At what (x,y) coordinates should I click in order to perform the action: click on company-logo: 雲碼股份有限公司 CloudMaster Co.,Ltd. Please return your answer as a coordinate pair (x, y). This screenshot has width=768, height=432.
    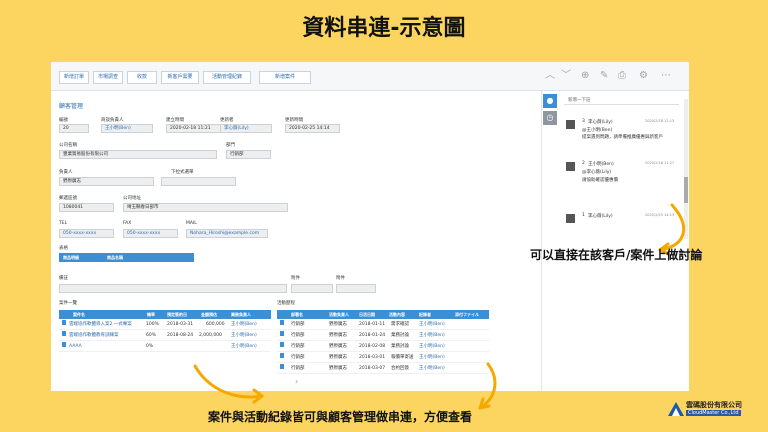
    Looking at the image, I should click on (714, 413).